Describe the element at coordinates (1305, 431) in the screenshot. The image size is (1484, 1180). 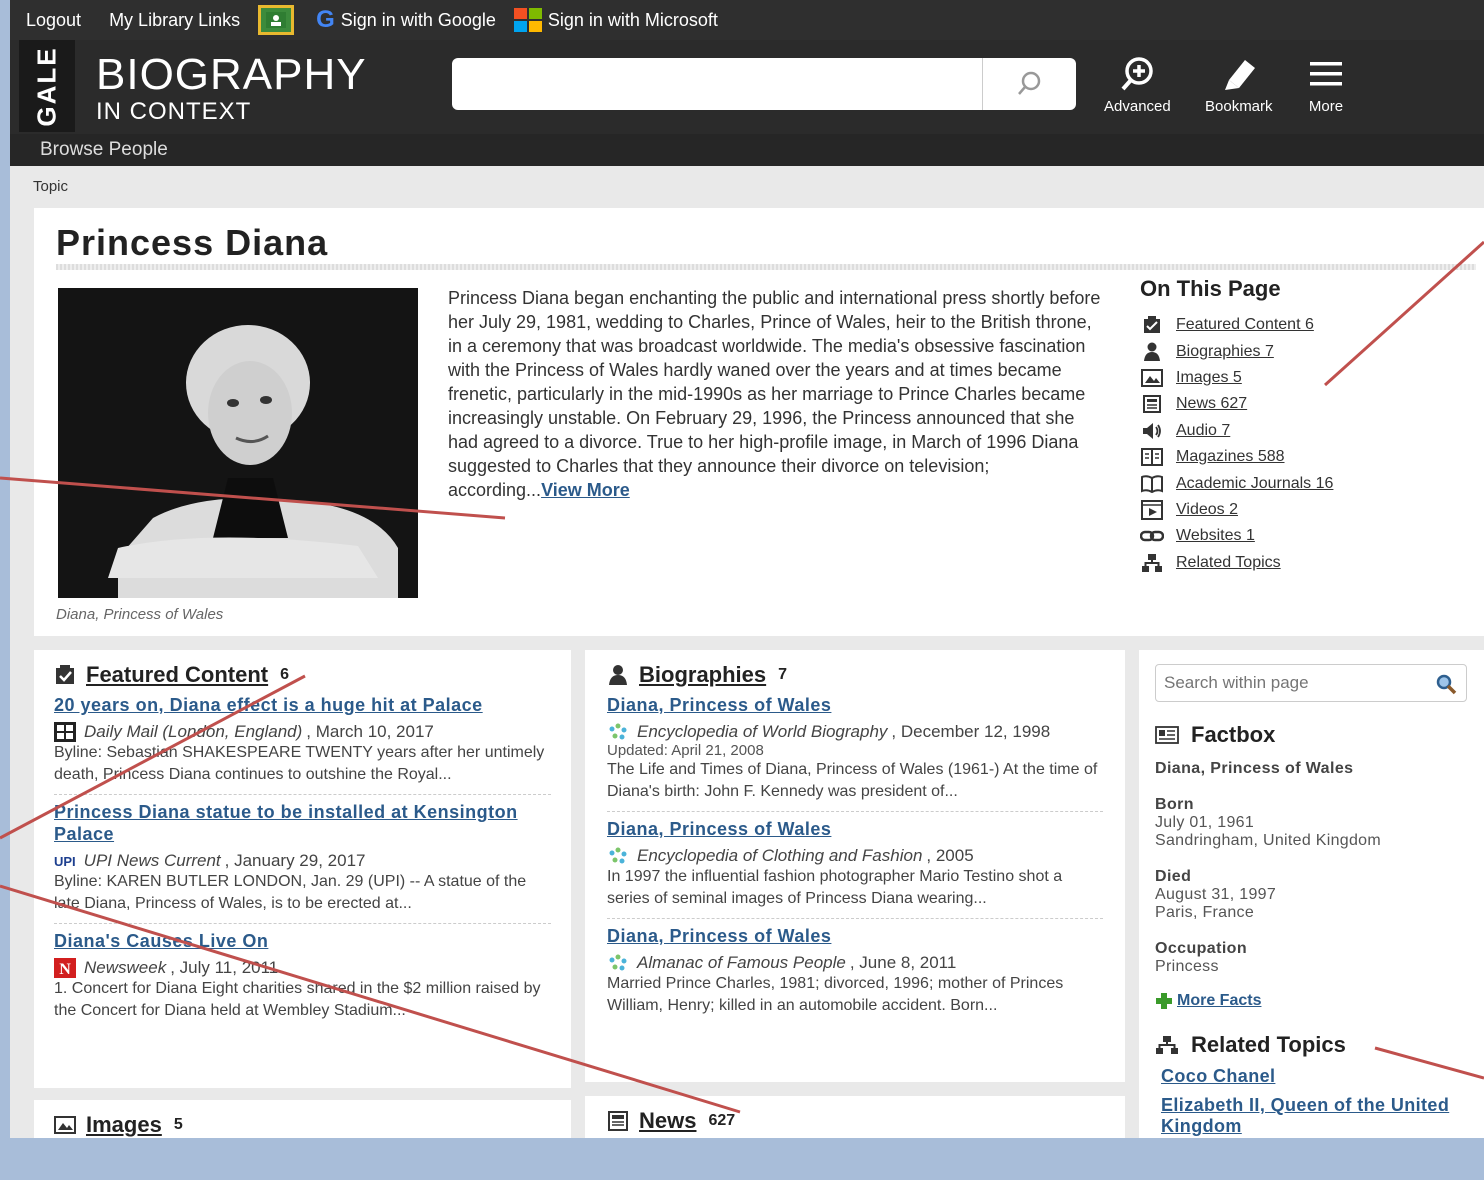
I see `on-this-page-item: Audio 7` at that location.